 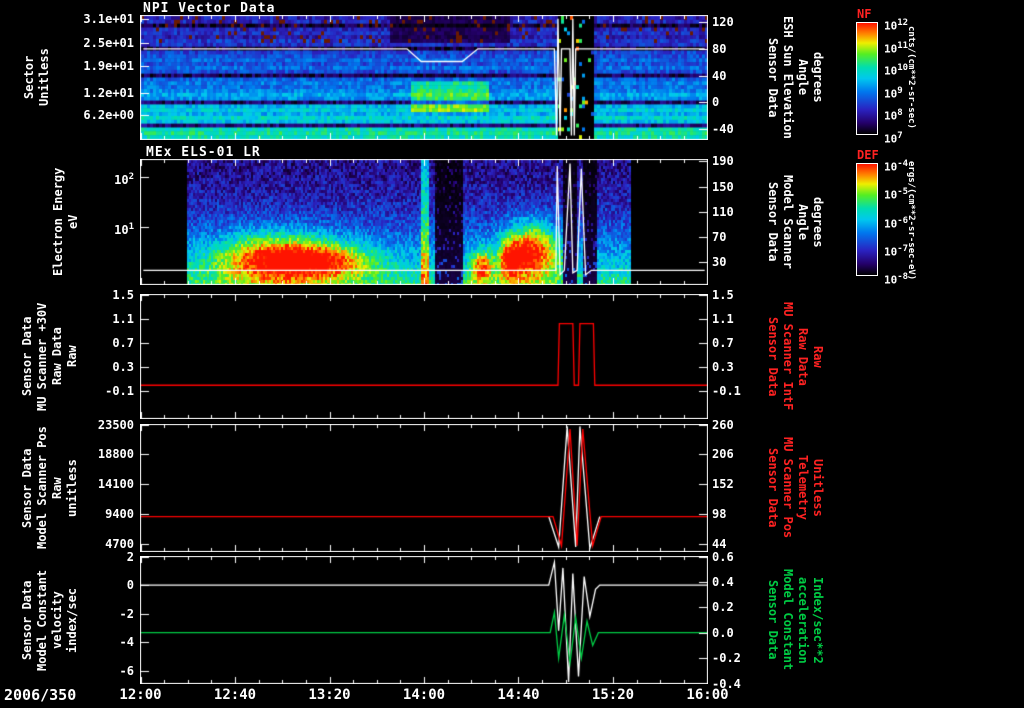 I want to click on nf-colorbar-tick: 1012, so click(x=896, y=25).